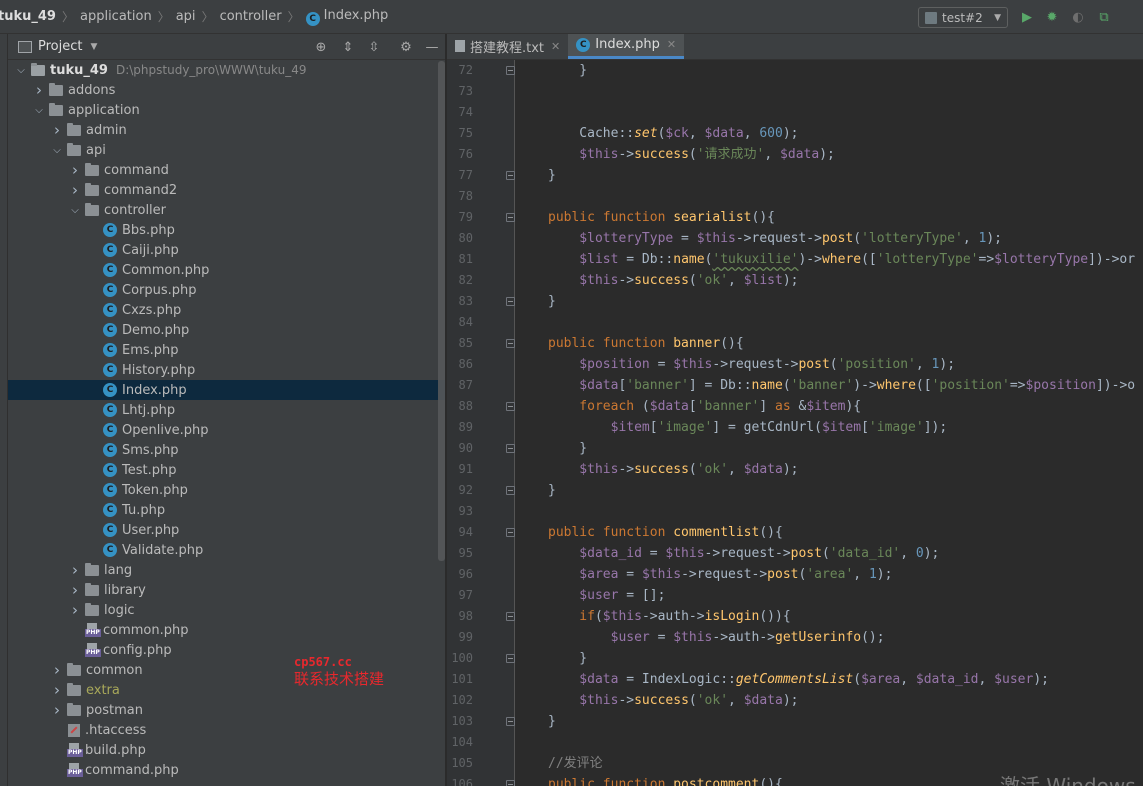  Describe the element at coordinates (226, 230) in the screenshot. I see `tree-item: ›CBbs.php` at that location.